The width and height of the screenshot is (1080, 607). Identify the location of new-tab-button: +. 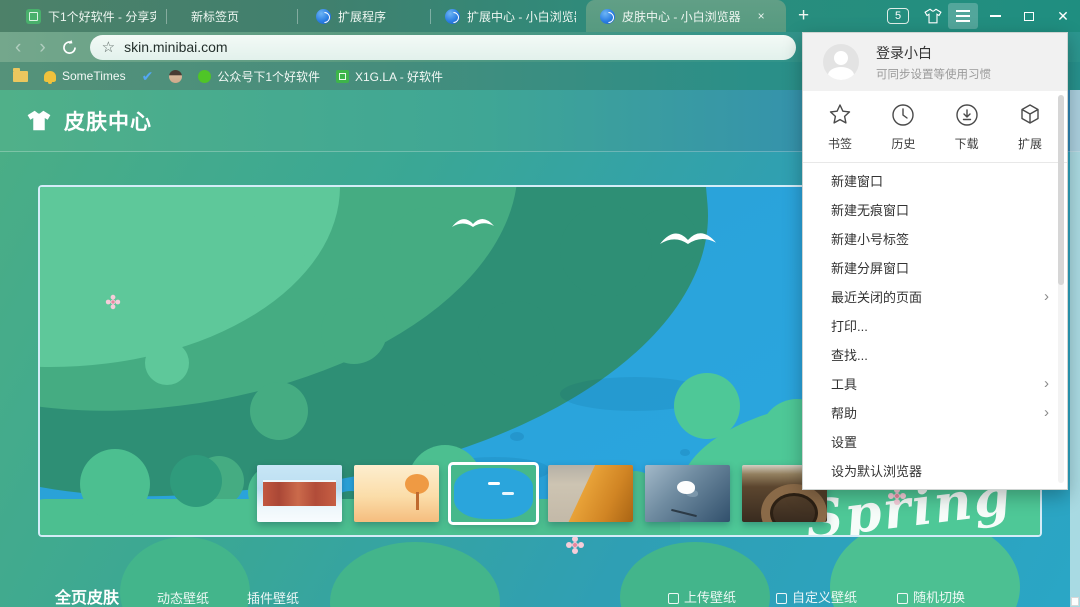
(803, 16).